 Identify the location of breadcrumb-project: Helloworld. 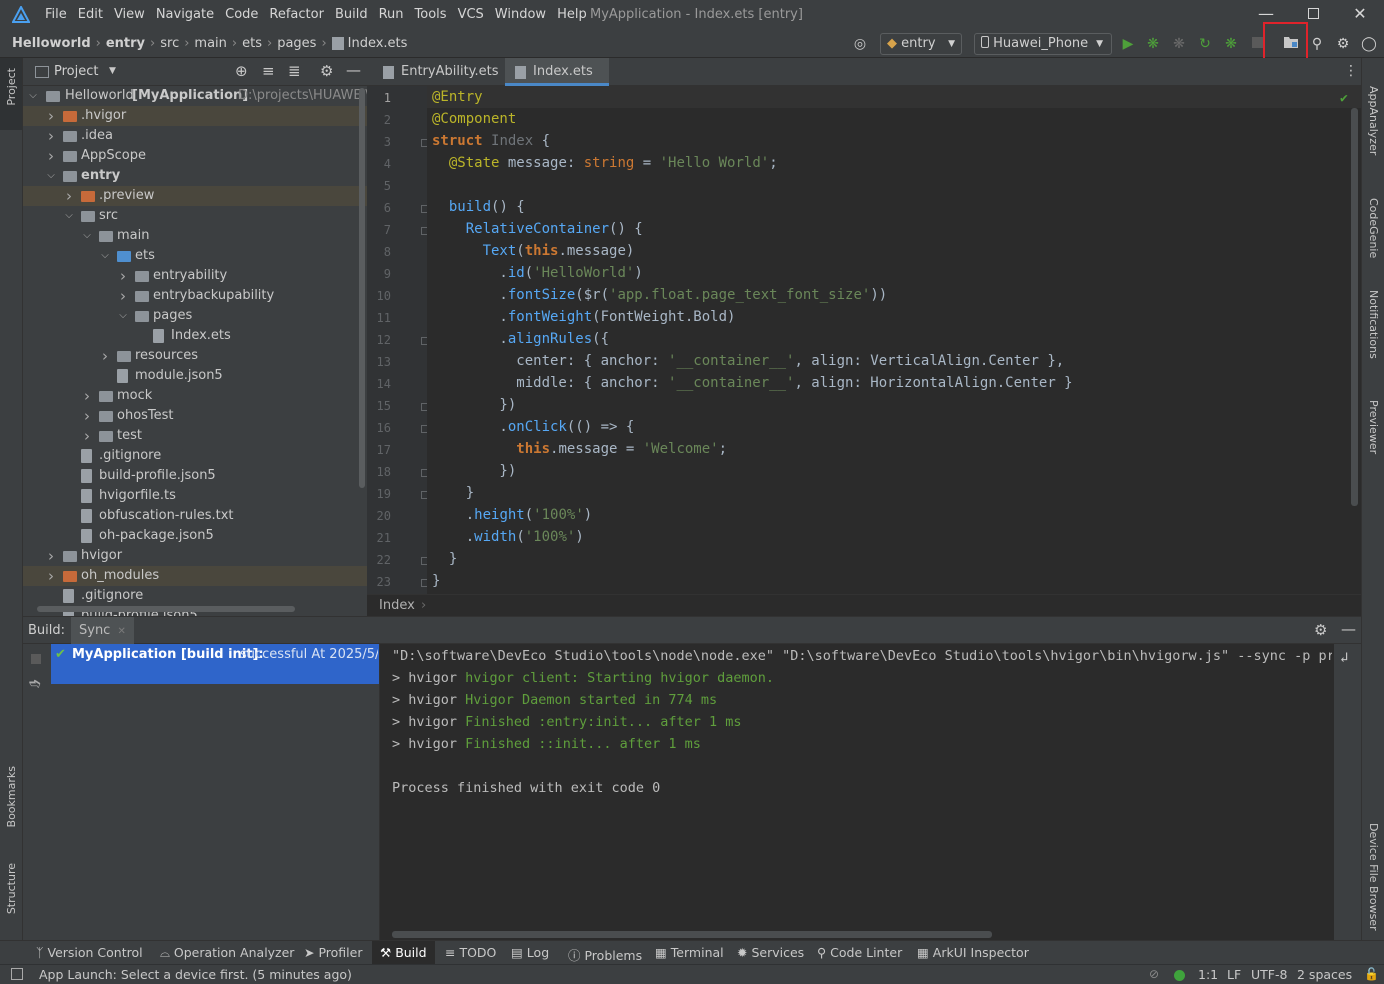
(51, 43).